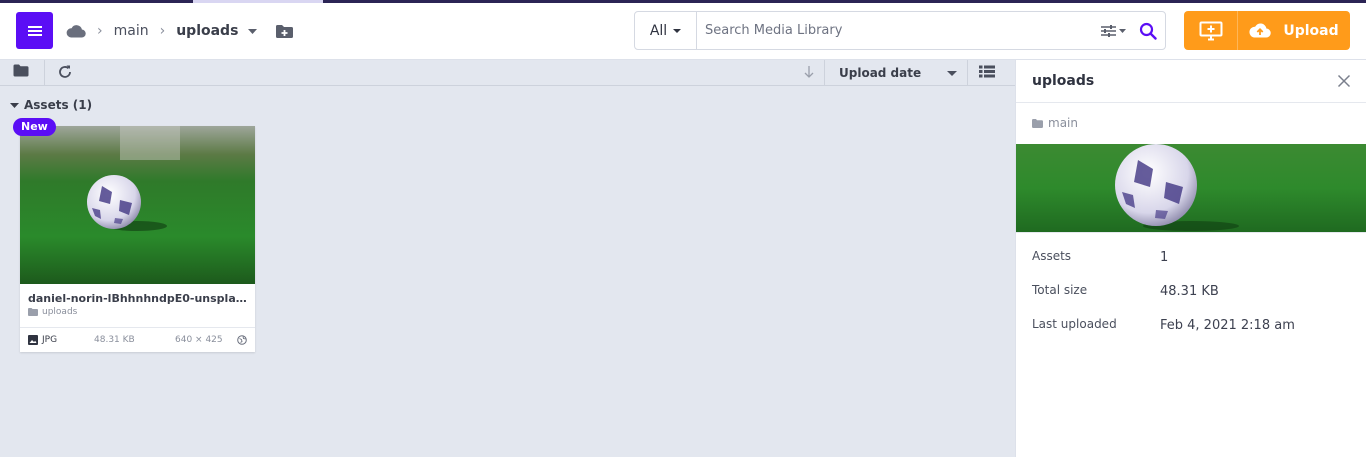 The width and height of the screenshot is (1366, 457). I want to click on asset-size: 48.31 KB, so click(114, 340).